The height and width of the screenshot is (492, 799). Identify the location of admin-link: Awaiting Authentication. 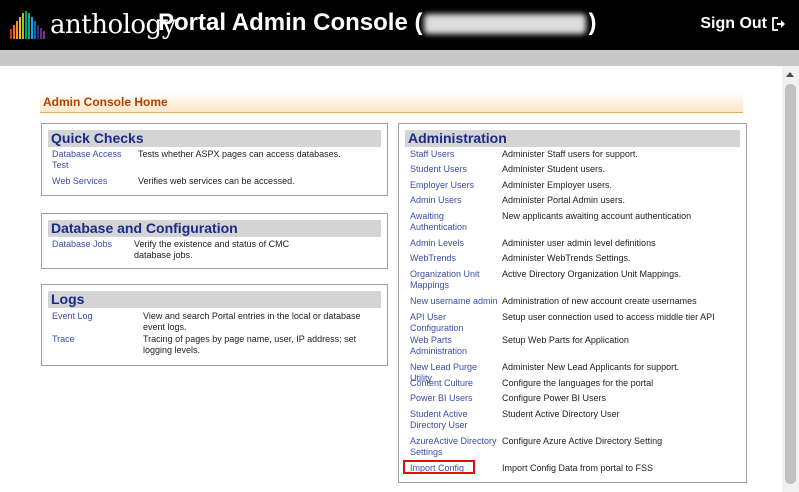
(455, 222).